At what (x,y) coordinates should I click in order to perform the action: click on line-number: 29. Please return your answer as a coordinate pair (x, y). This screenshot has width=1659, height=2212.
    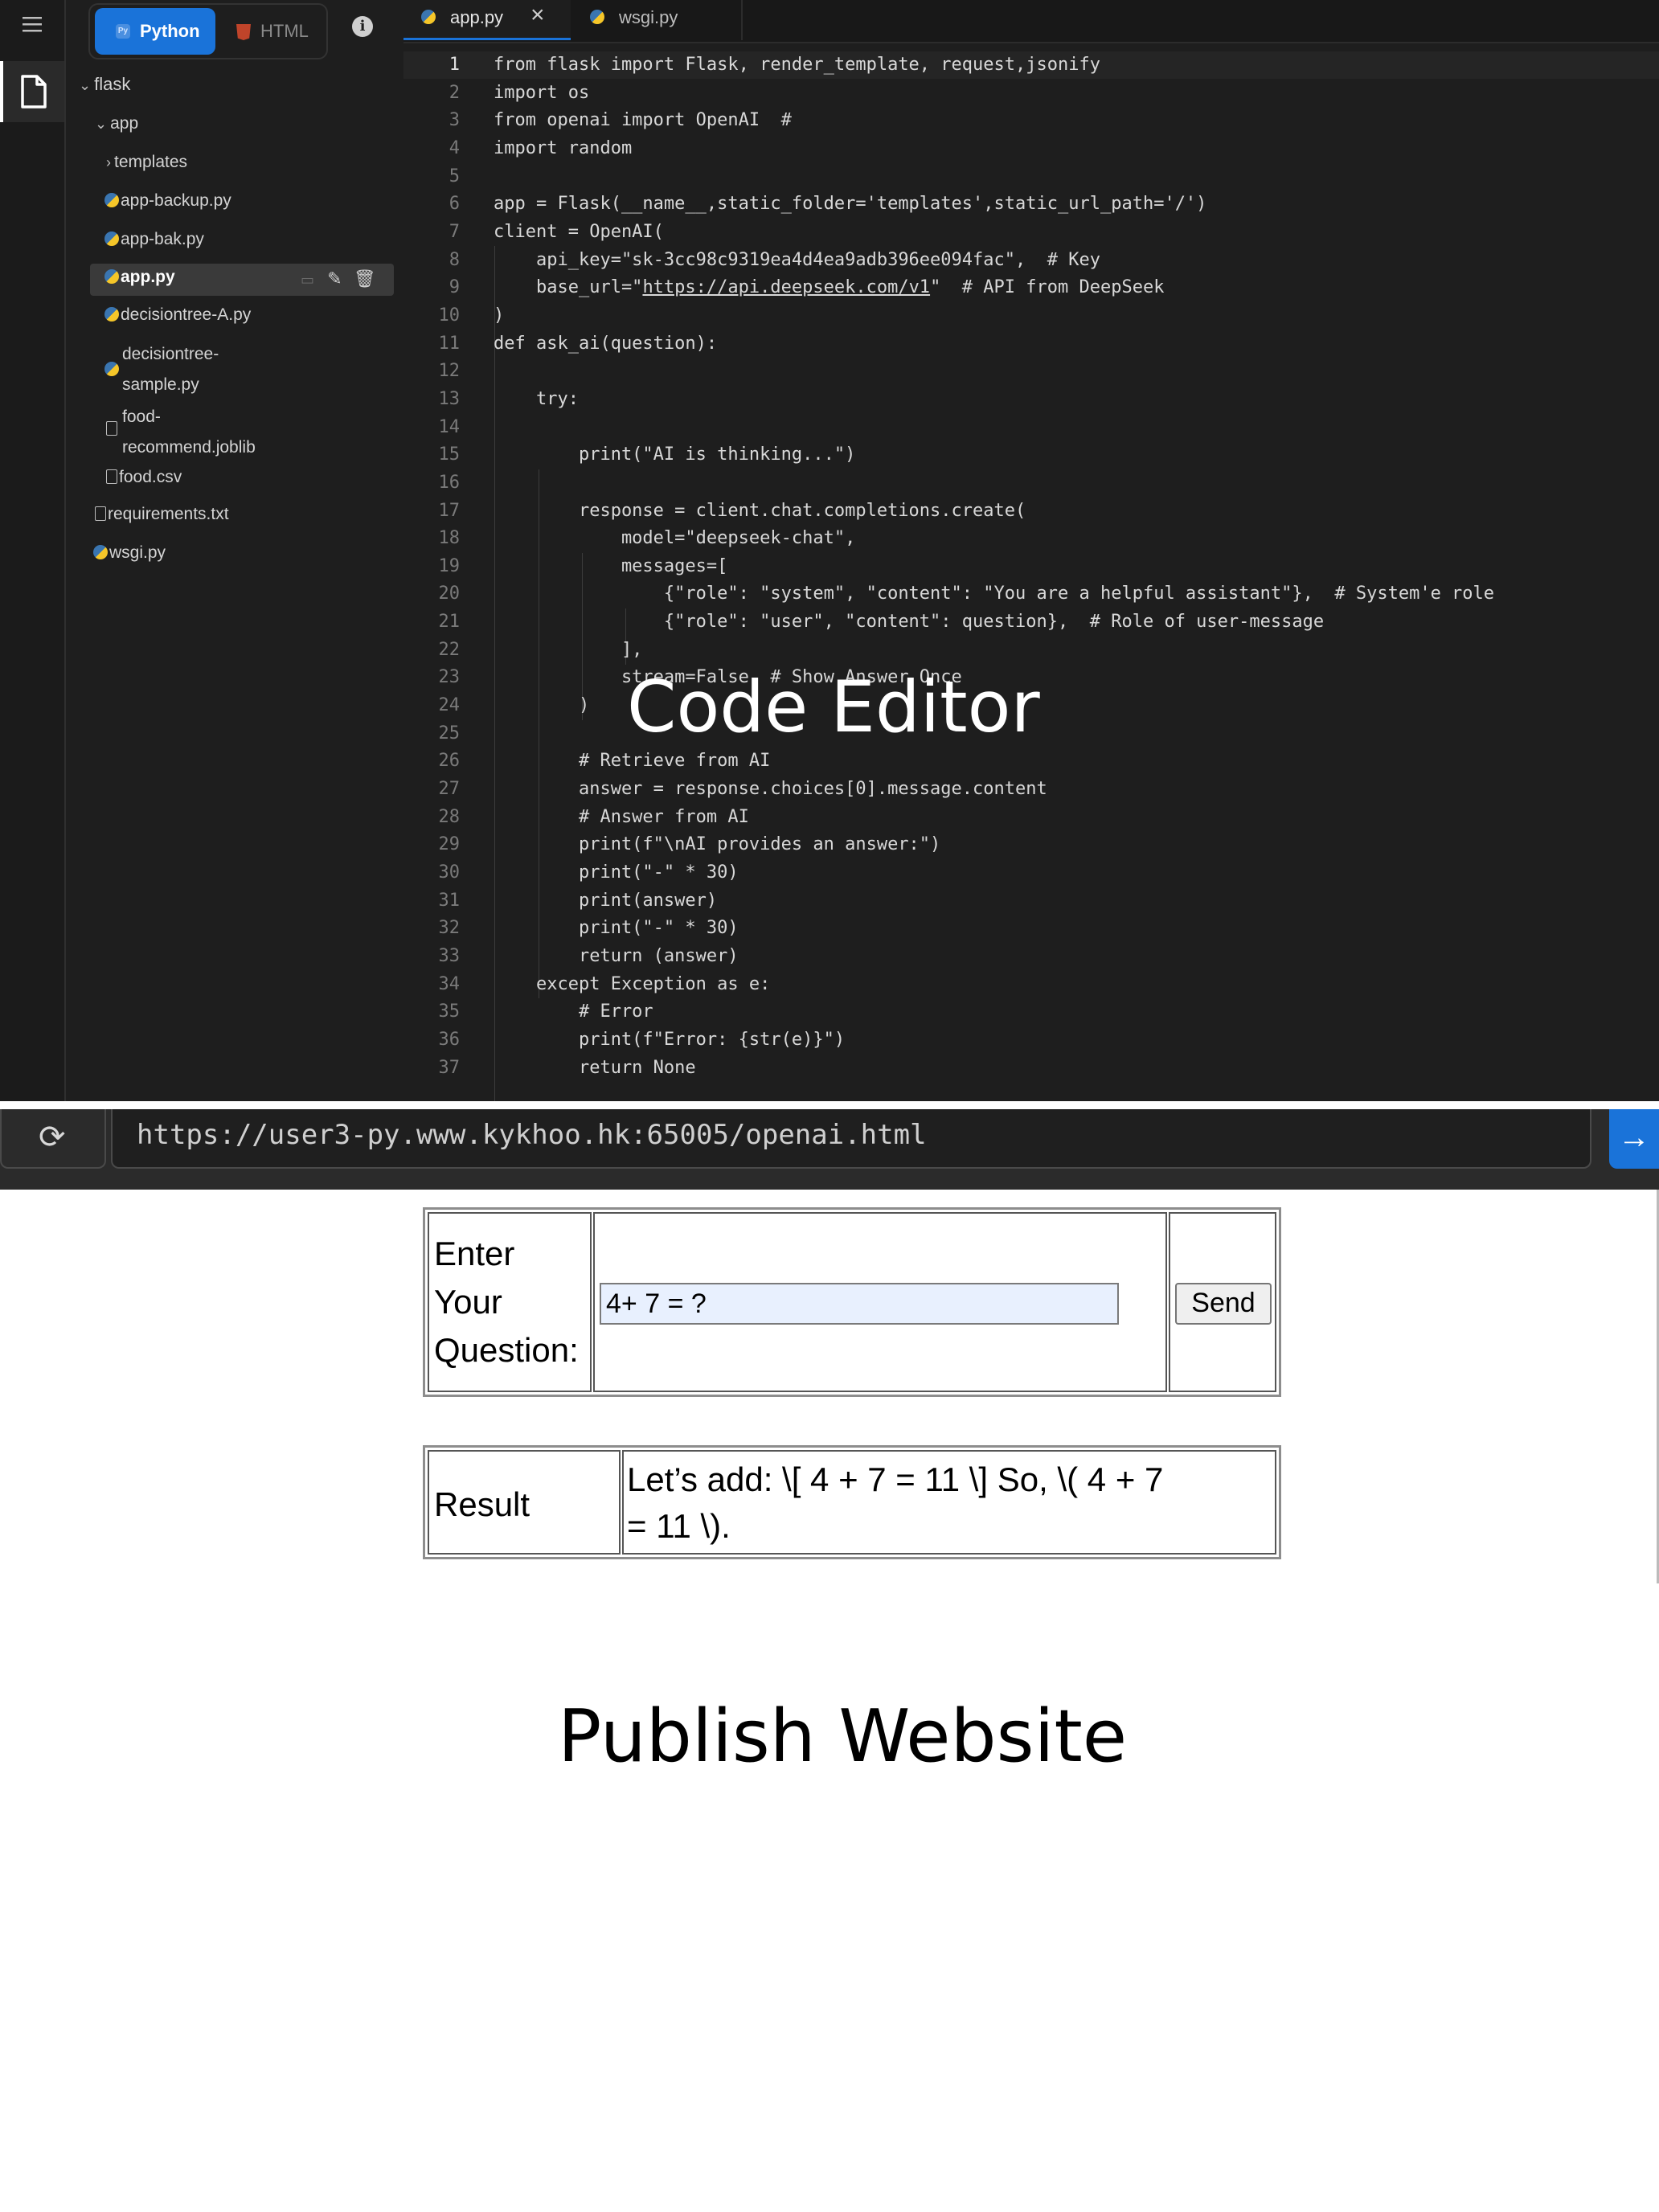
    Looking at the image, I should click on (449, 844).